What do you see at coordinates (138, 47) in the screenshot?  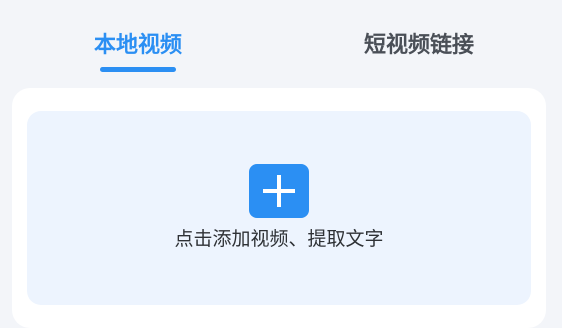 I see `tab-local-video: 本地视频` at bounding box center [138, 47].